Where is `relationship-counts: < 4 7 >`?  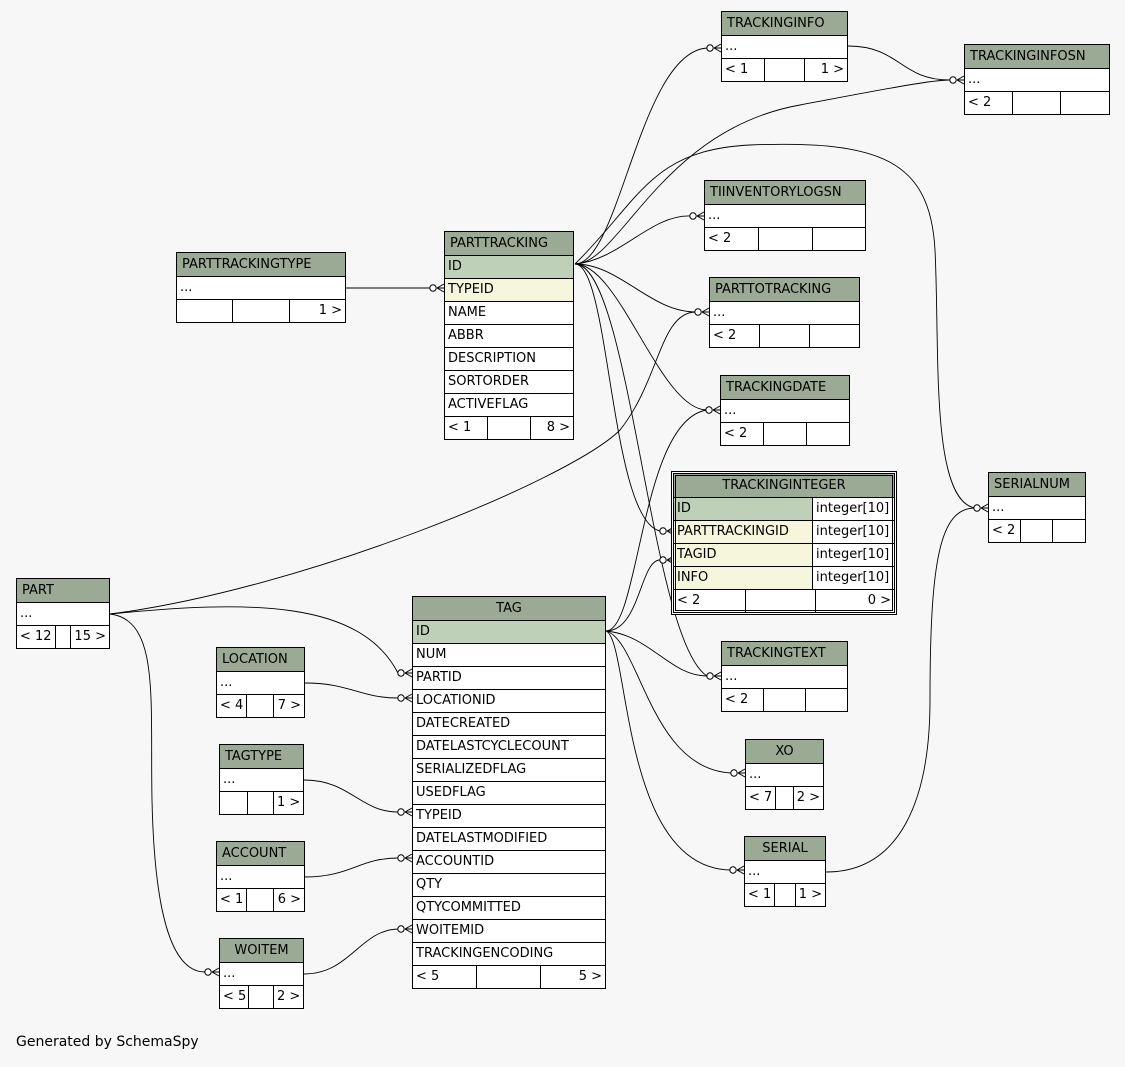 relationship-counts: < 4 7 > is located at coordinates (260, 706).